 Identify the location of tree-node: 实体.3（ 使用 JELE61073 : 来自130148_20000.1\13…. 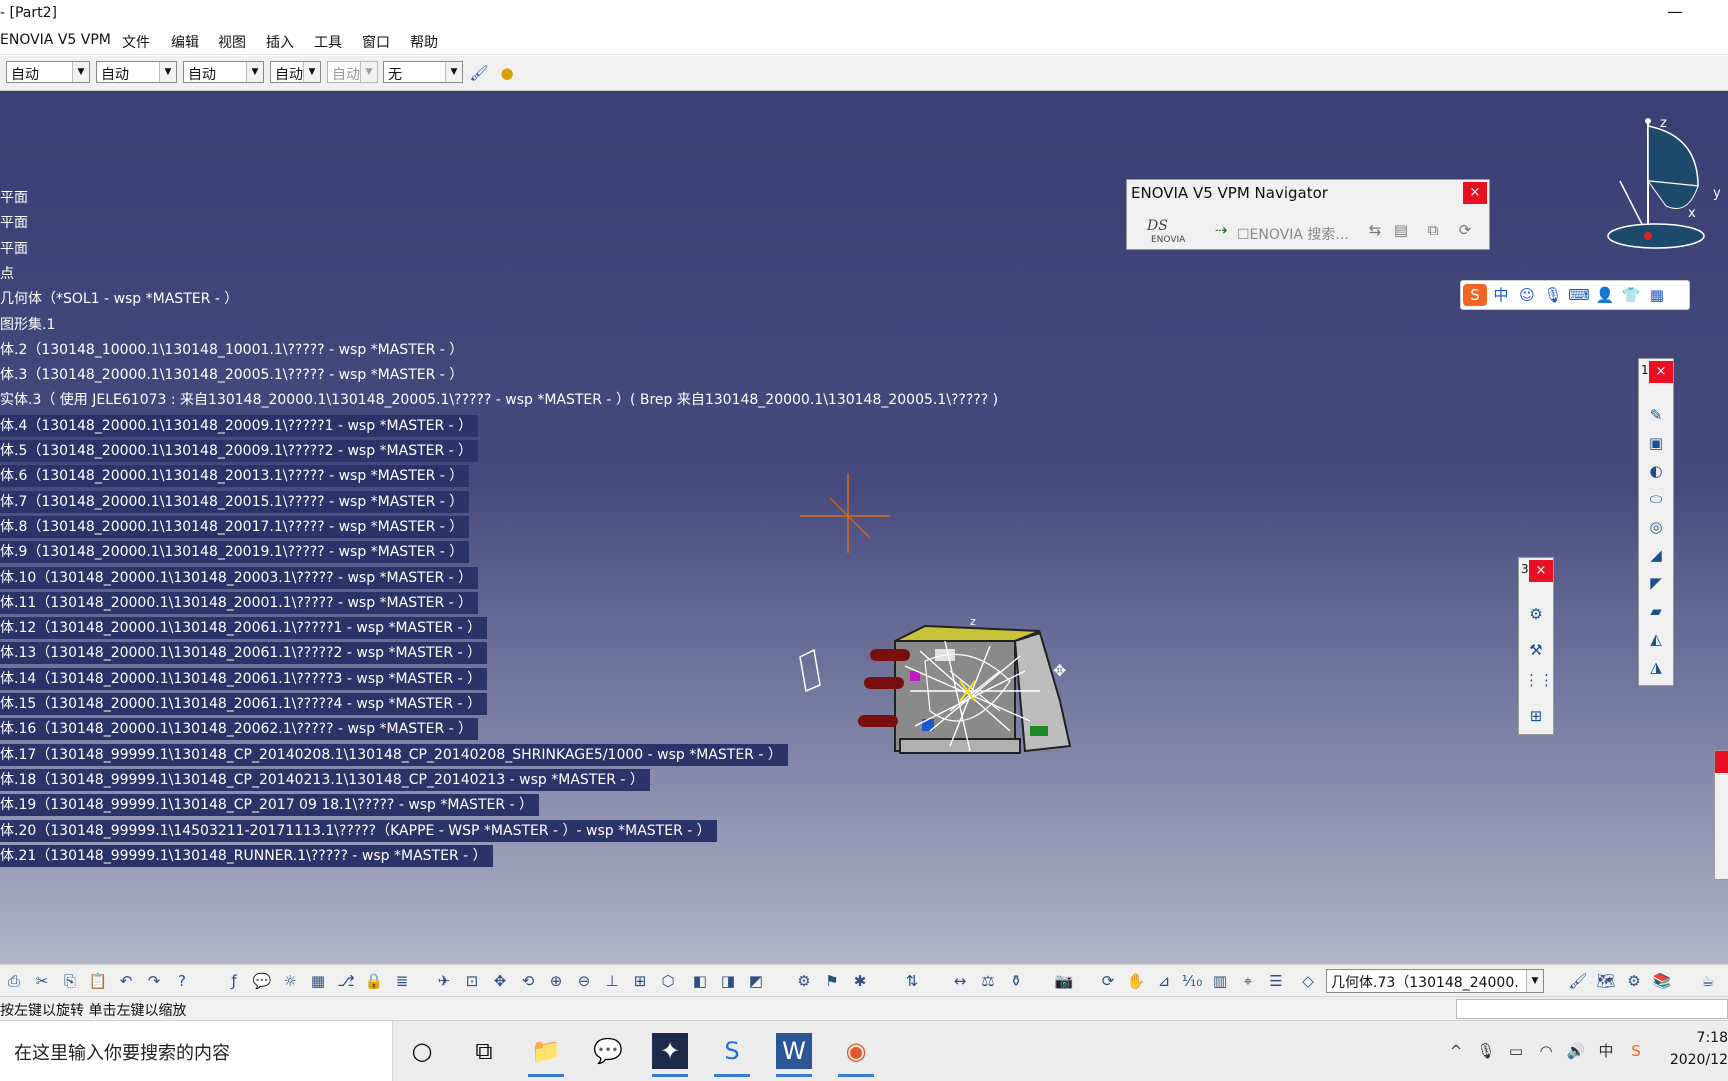
(502, 400).